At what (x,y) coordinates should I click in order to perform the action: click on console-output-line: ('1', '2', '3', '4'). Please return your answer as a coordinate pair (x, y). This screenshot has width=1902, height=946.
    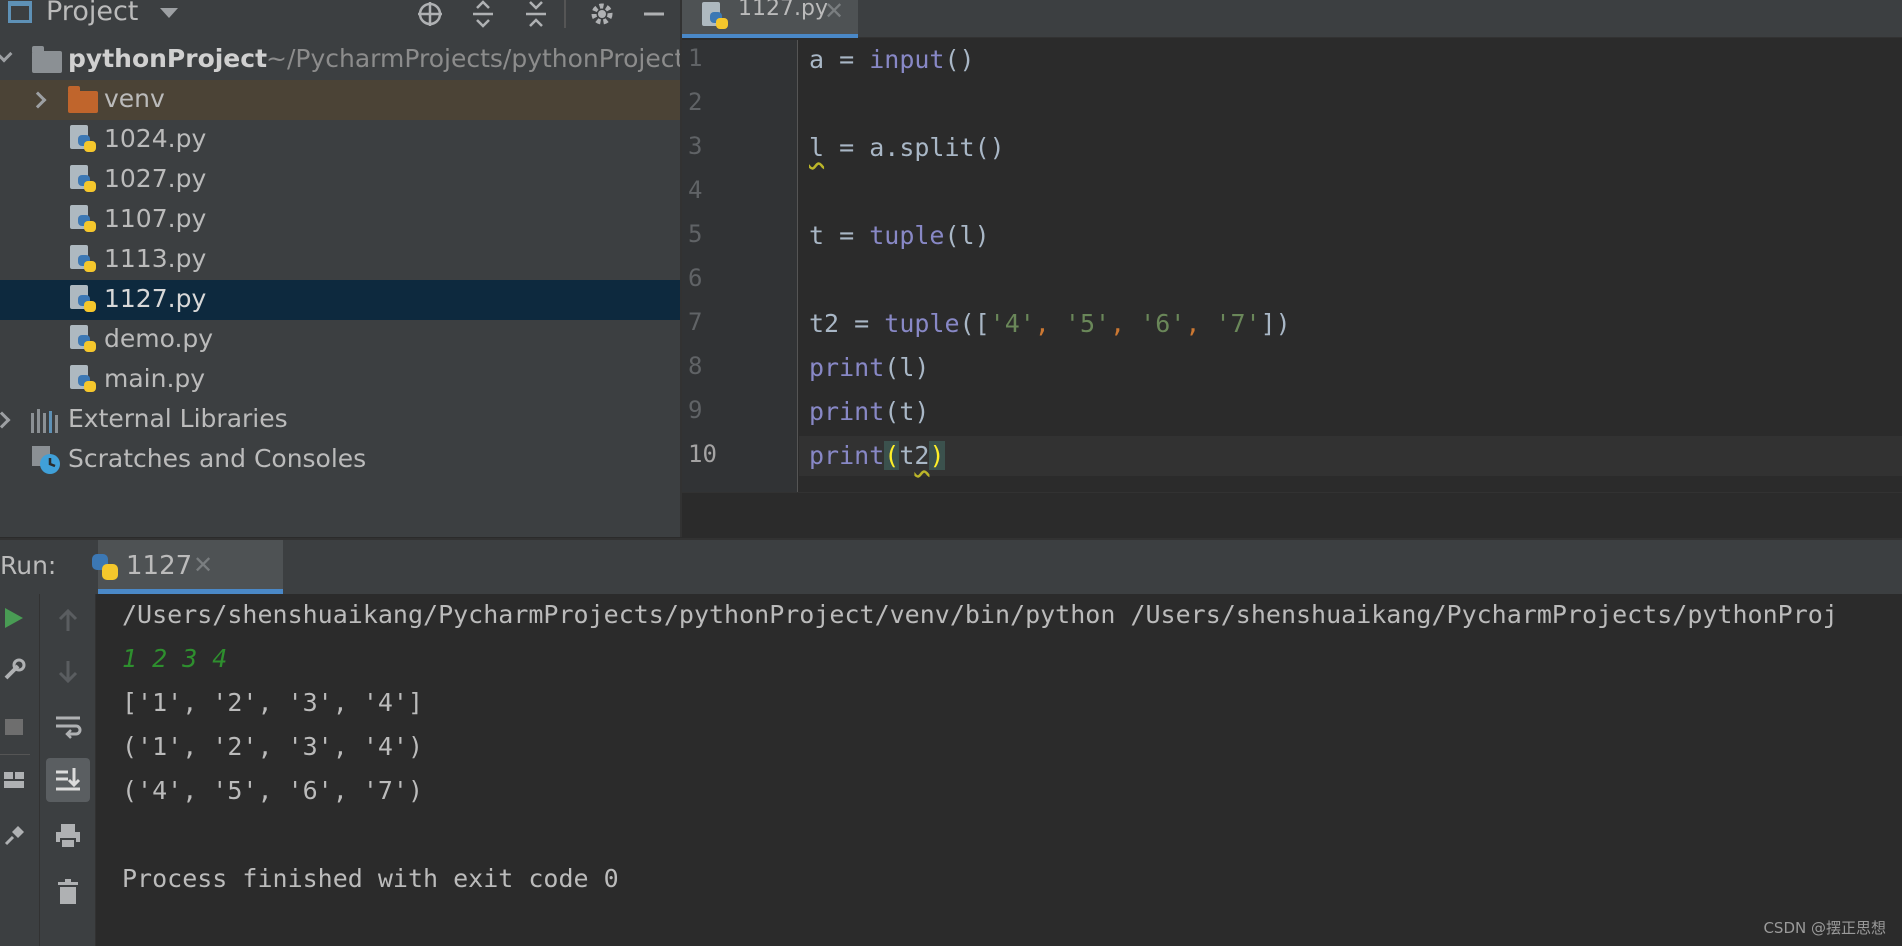
    Looking at the image, I should click on (273, 746).